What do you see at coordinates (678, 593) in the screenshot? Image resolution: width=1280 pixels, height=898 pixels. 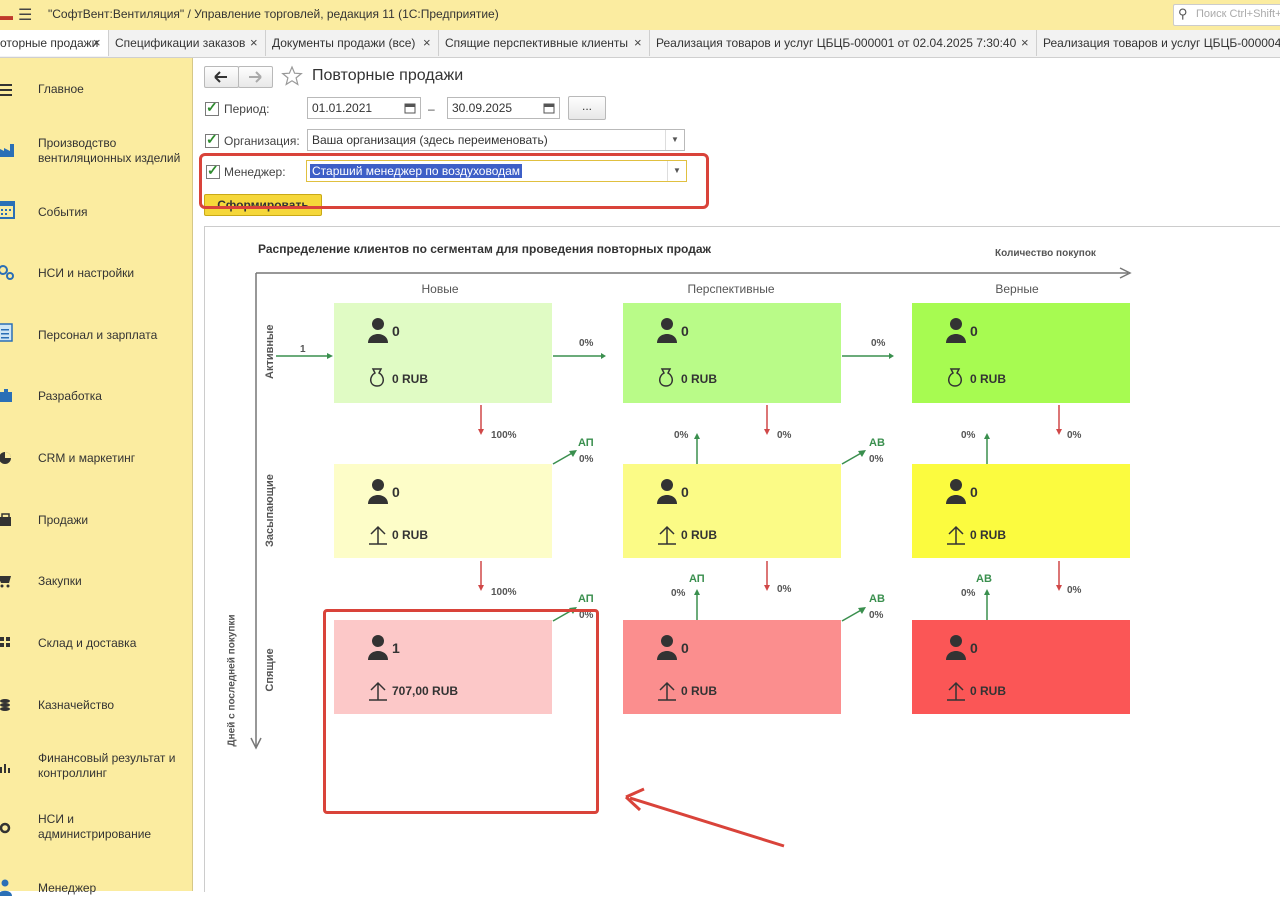 I see `pct-persp-up-2: 0%` at bounding box center [678, 593].